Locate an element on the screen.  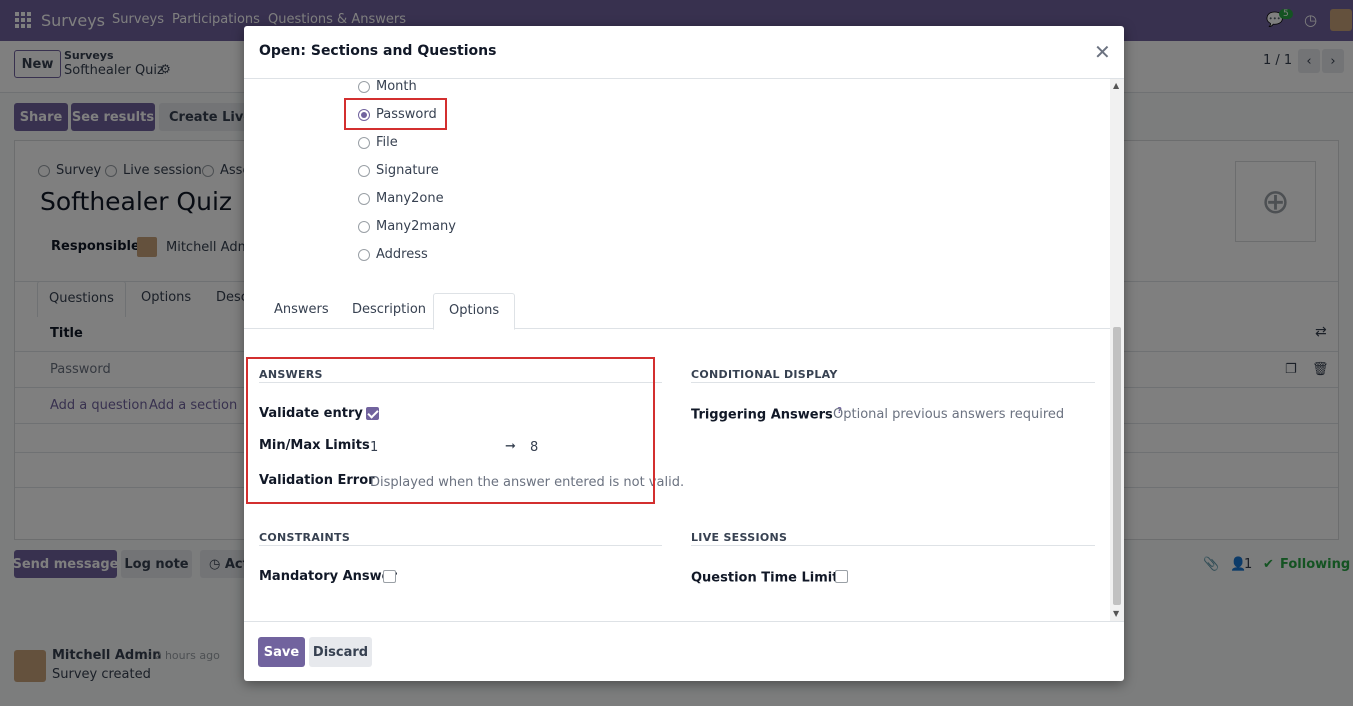
discard-button: Discard is located at coordinates (340, 652).